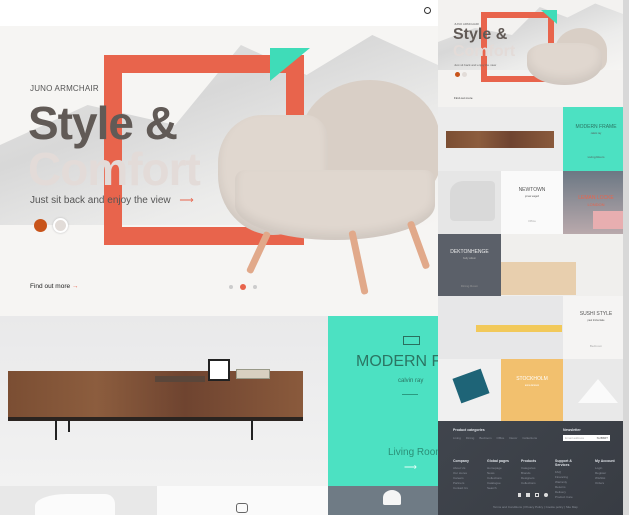 The width and height of the screenshot is (629, 515). What do you see at coordinates (569, 497) in the screenshot?
I see `footer-link: Product Care` at bounding box center [569, 497].